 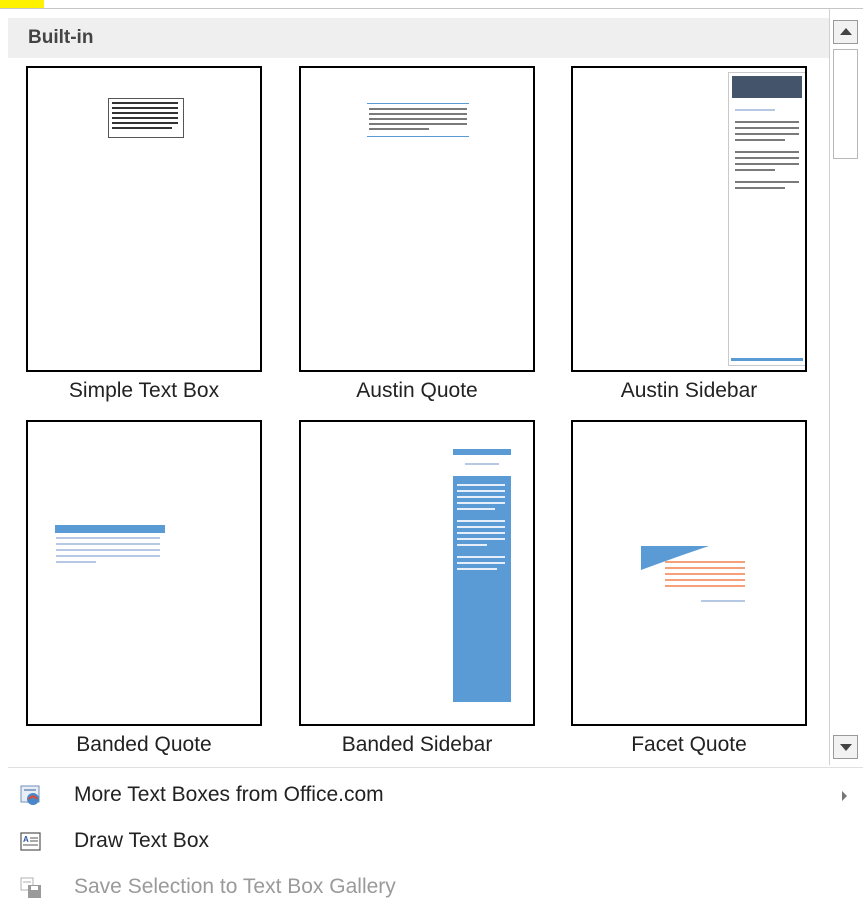 What do you see at coordinates (435, 767) in the screenshot?
I see `menu-divider` at bounding box center [435, 767].